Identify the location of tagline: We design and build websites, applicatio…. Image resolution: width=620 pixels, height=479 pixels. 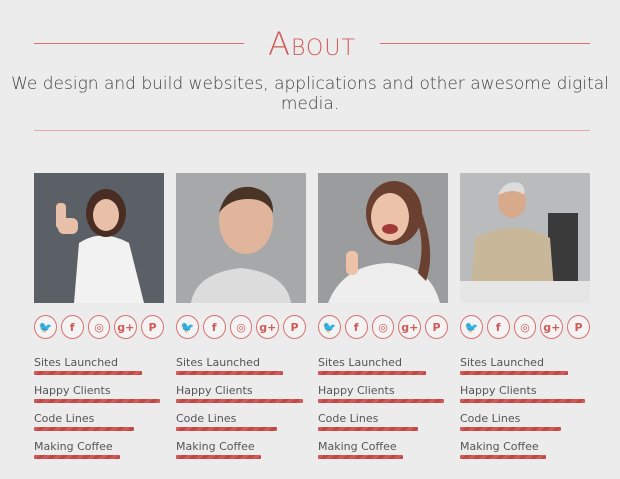
(310, 94).